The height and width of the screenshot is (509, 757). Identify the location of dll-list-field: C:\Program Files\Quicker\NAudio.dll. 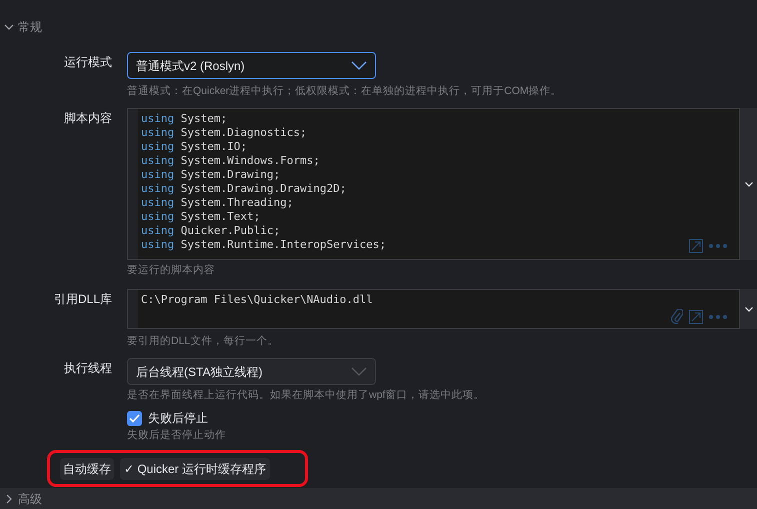
(433, 309).